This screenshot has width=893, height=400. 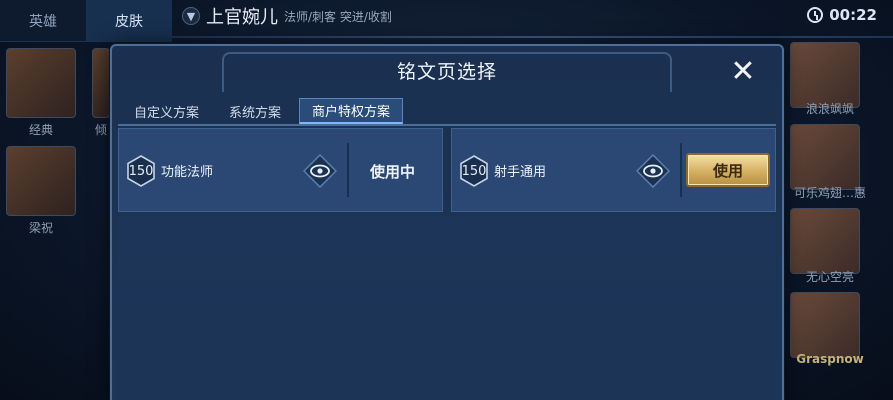 What do you see at coordinates (447, 125) in the screenshot?
I see `tabs-underline` at bounding box center [447, 125].